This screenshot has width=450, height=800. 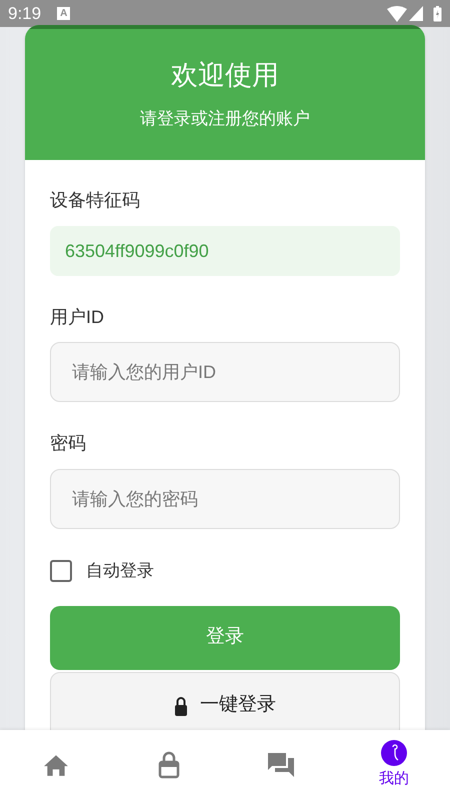 What do you see at coordinates (416, 13) in the screenshot?
I see `signal-icon` at bounding box center [416, 13].